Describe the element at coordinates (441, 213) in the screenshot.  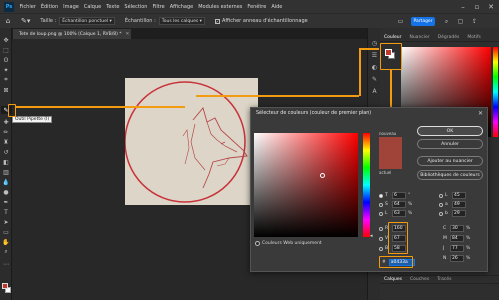
I see `lab-b-radio` at that location.